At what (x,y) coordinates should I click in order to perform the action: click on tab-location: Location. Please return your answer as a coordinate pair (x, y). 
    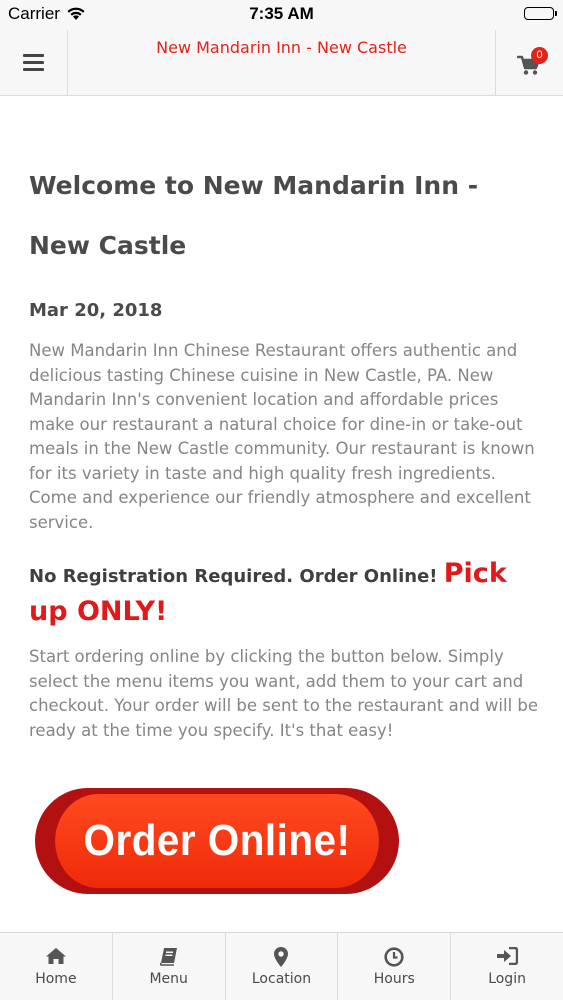
    Looking at the image, I should click on (282, 966).